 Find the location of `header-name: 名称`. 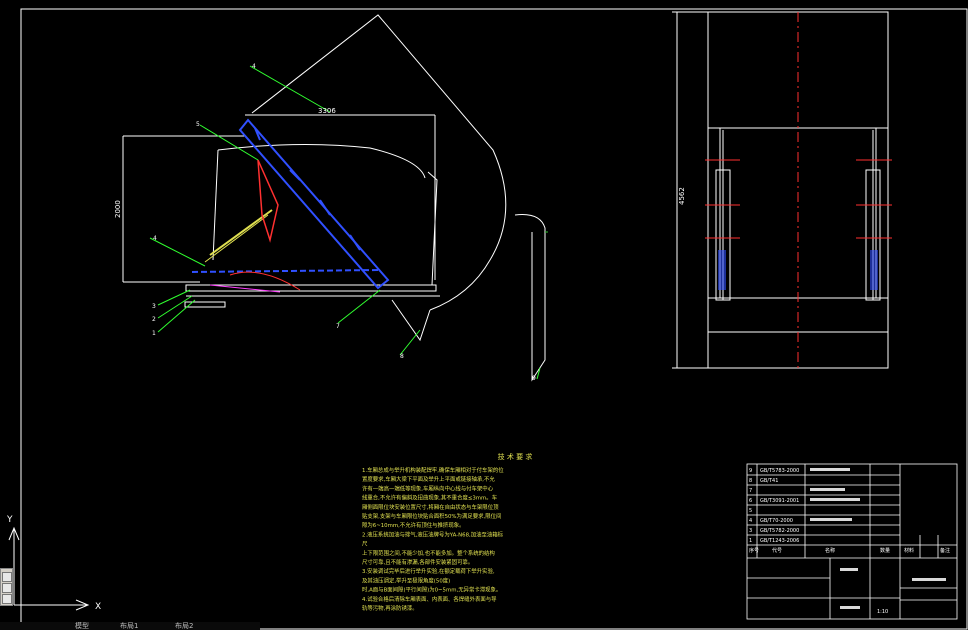

header-name: 名称 is located at coordinates (830, 550).